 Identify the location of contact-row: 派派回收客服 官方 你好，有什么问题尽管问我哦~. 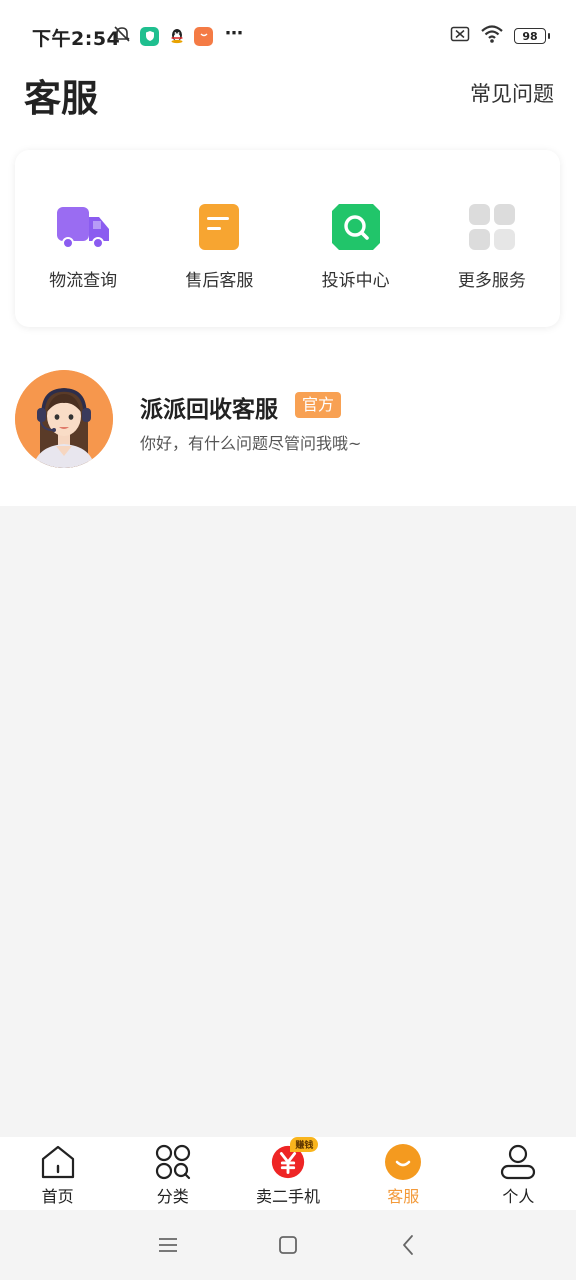
(287, 420).